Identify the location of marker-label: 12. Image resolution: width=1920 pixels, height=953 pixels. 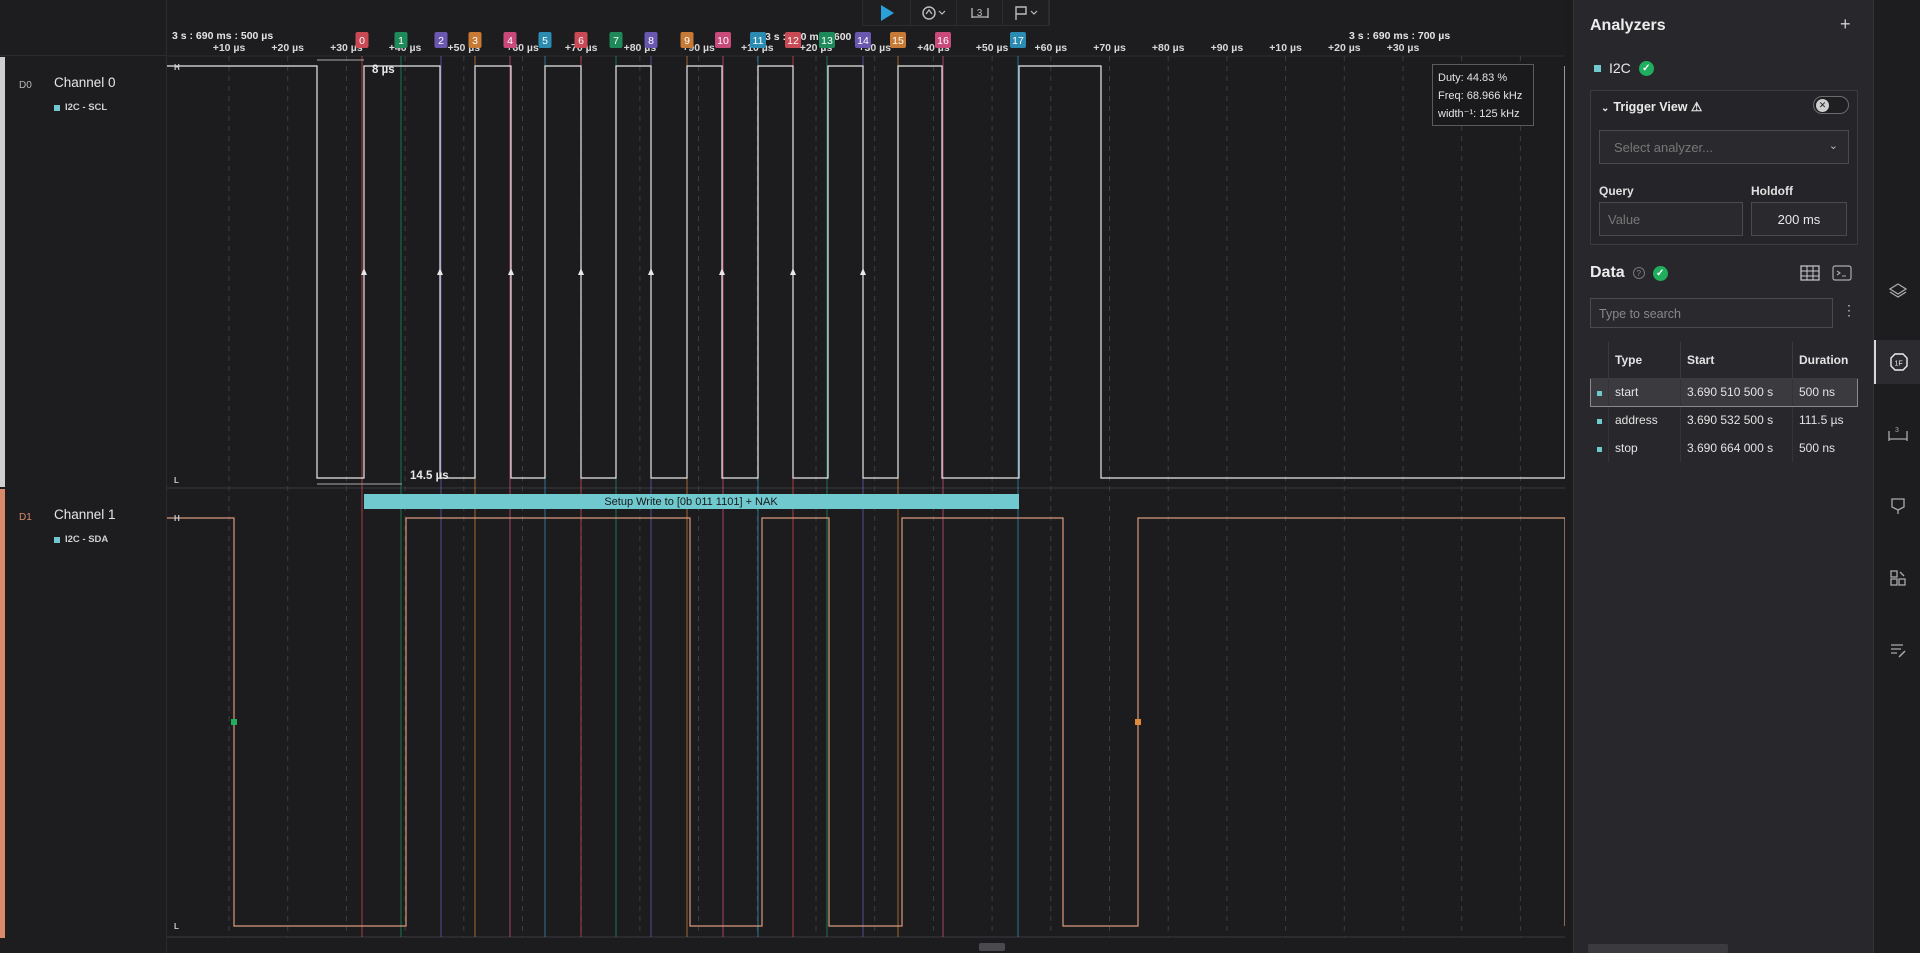
(793, 41).